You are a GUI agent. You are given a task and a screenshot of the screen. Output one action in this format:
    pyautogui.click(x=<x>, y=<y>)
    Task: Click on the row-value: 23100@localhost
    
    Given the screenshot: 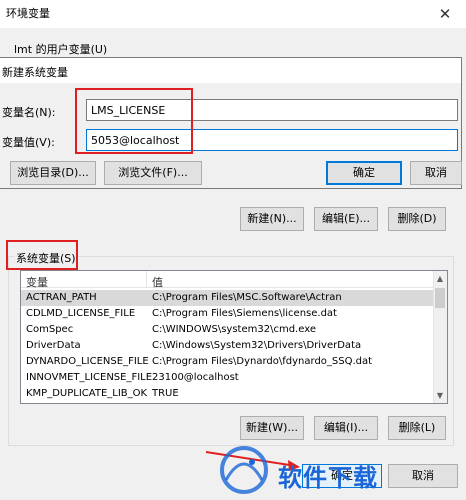 What is the action you would take?
    pyautogui.click(x=195, y=377)
    